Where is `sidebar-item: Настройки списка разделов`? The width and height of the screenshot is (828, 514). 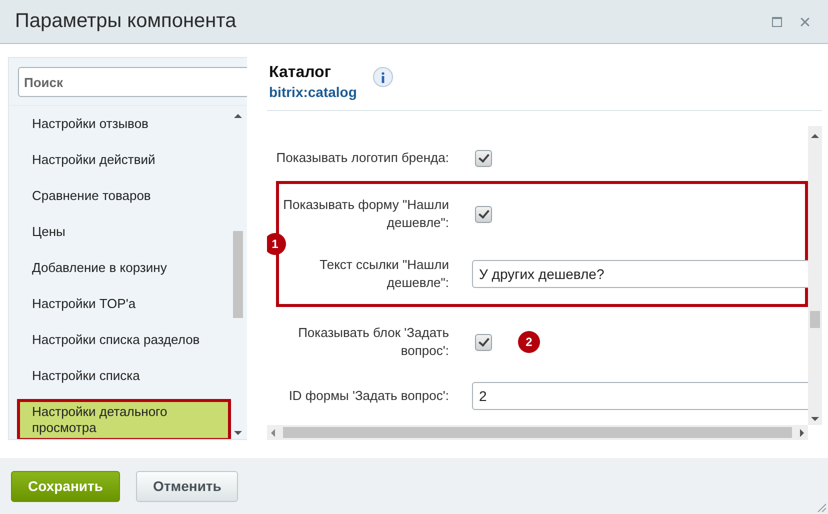 sidebar-item: Настройки списка разделов is located at coordinates (120, 340).